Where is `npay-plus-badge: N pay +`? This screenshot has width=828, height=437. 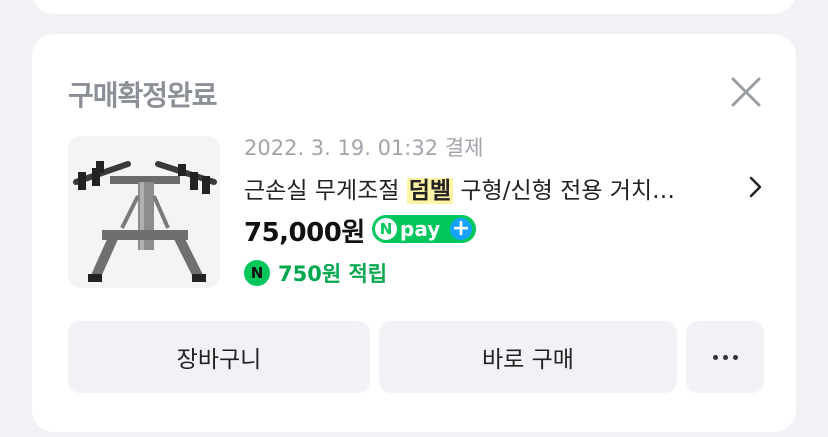
npay-plus-badge: N pay + is located at coordinates (424, 229).